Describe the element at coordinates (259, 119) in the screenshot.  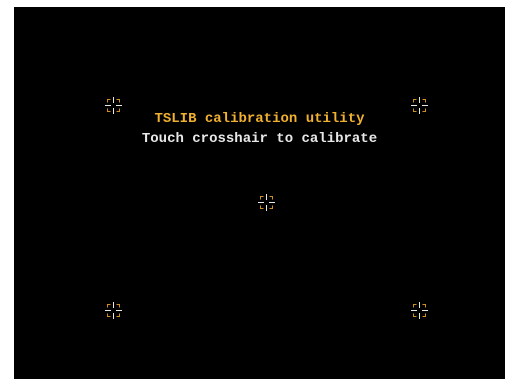
I see `page-title: TSLIB calibration utility` at that location.